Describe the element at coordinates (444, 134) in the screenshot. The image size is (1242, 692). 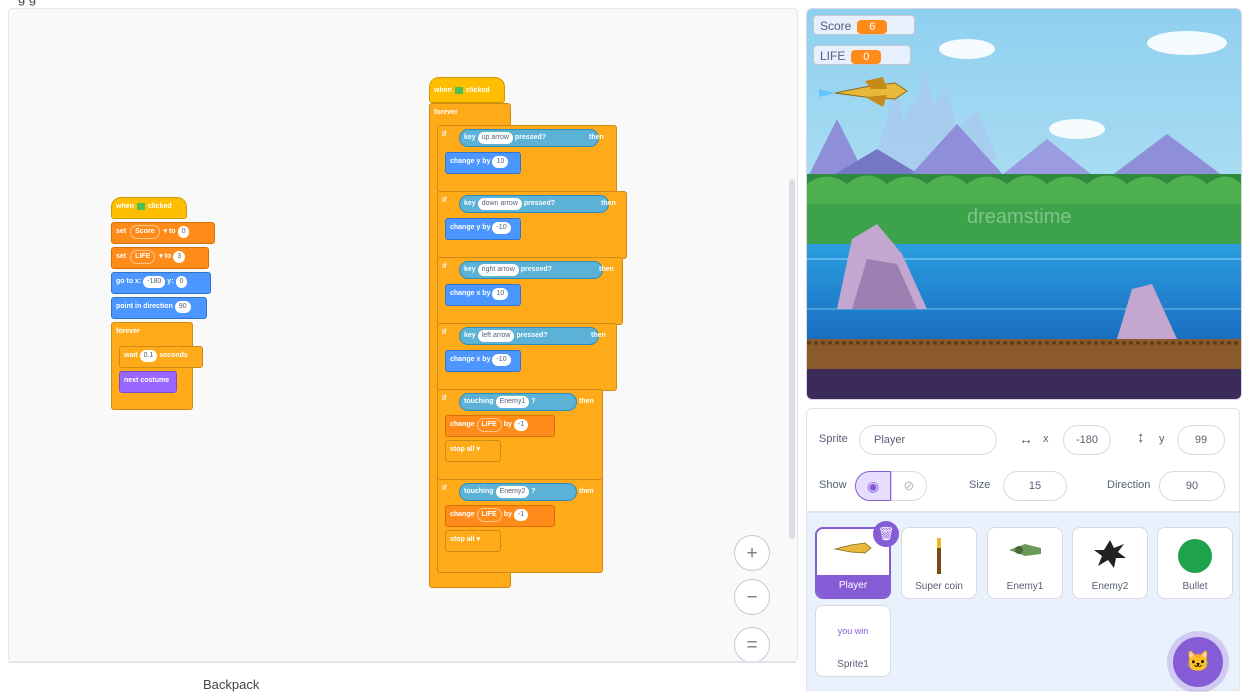
I see `block-text: if` at that location.